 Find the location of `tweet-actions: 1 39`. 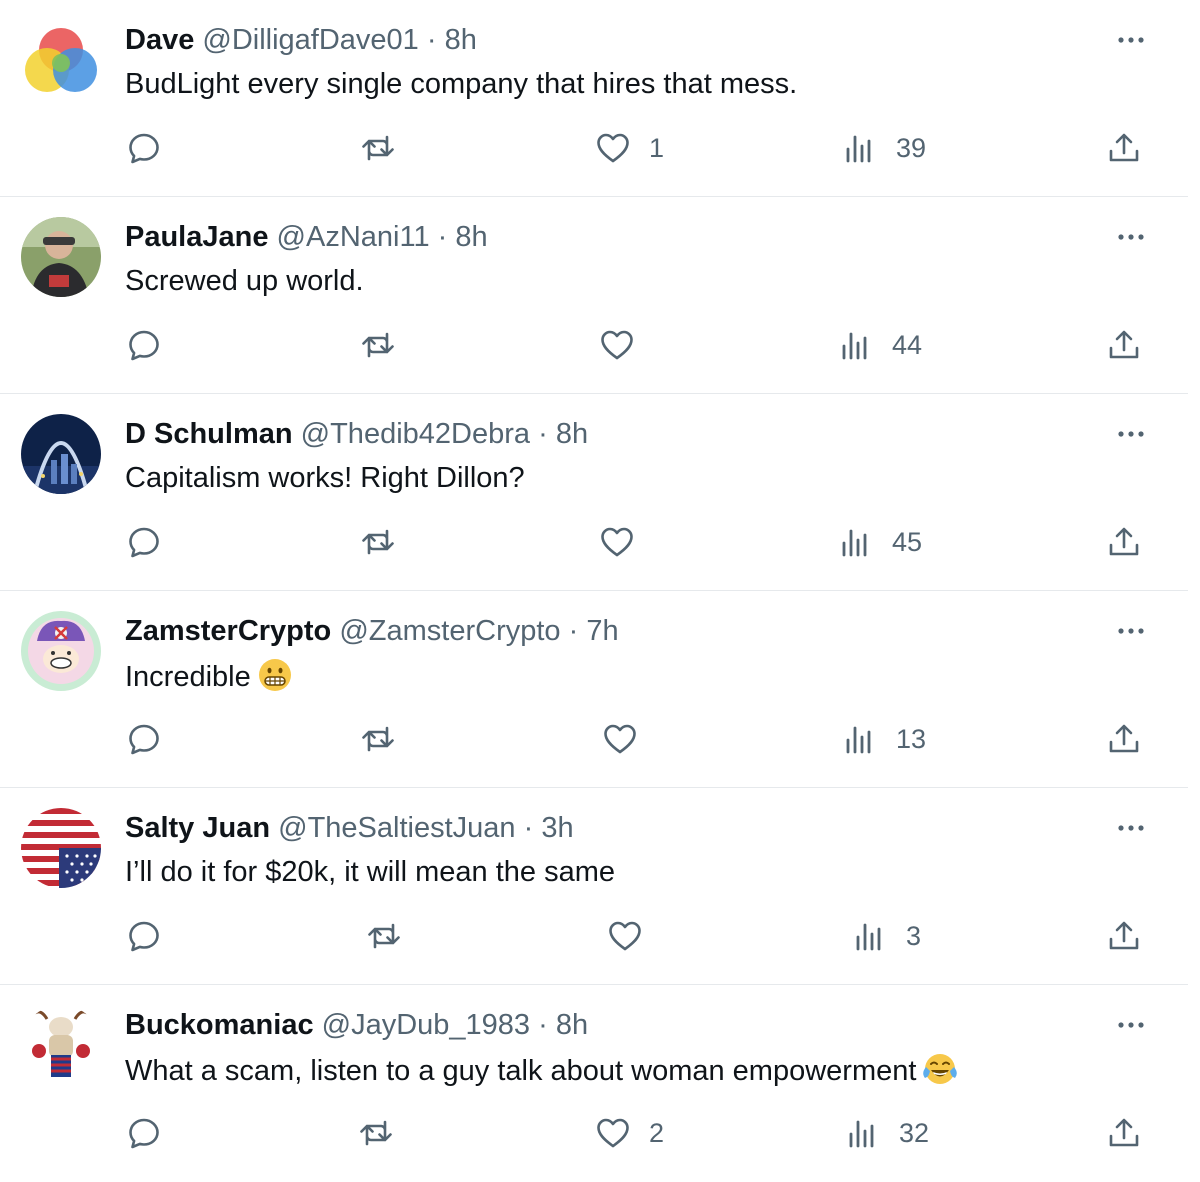

tweet-actions: 1 39 is located at coordinates (594, 148).